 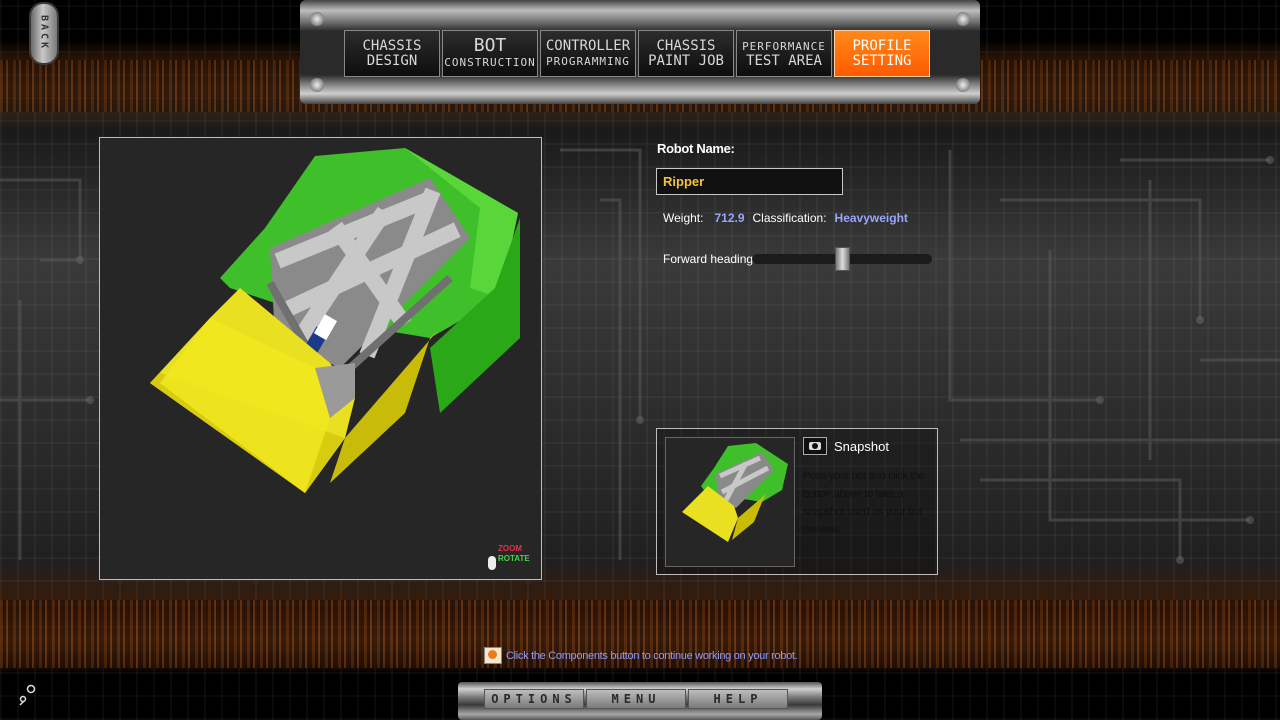 I want to click on tab-profile-setting: PROFILE SETTING, so click(x=882, y=53).